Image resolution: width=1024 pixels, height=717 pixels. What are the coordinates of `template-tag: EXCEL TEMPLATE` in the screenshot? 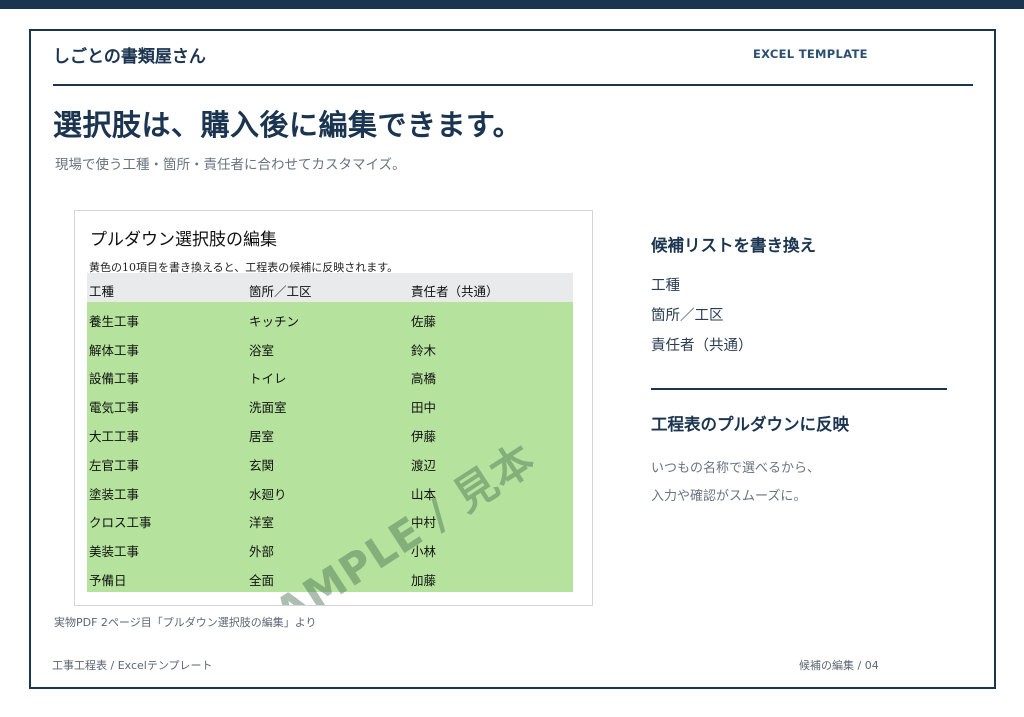 It's located at (810, 54).